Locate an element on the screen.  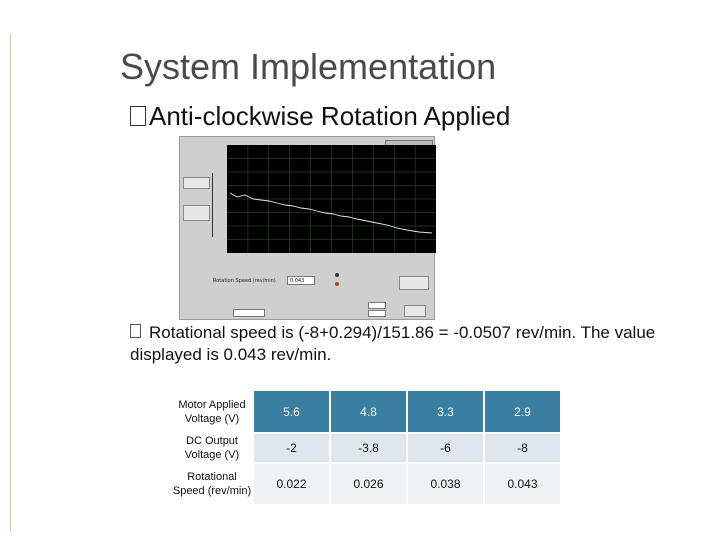
table-cell: 2.9 is located at coordinates (522, 411).